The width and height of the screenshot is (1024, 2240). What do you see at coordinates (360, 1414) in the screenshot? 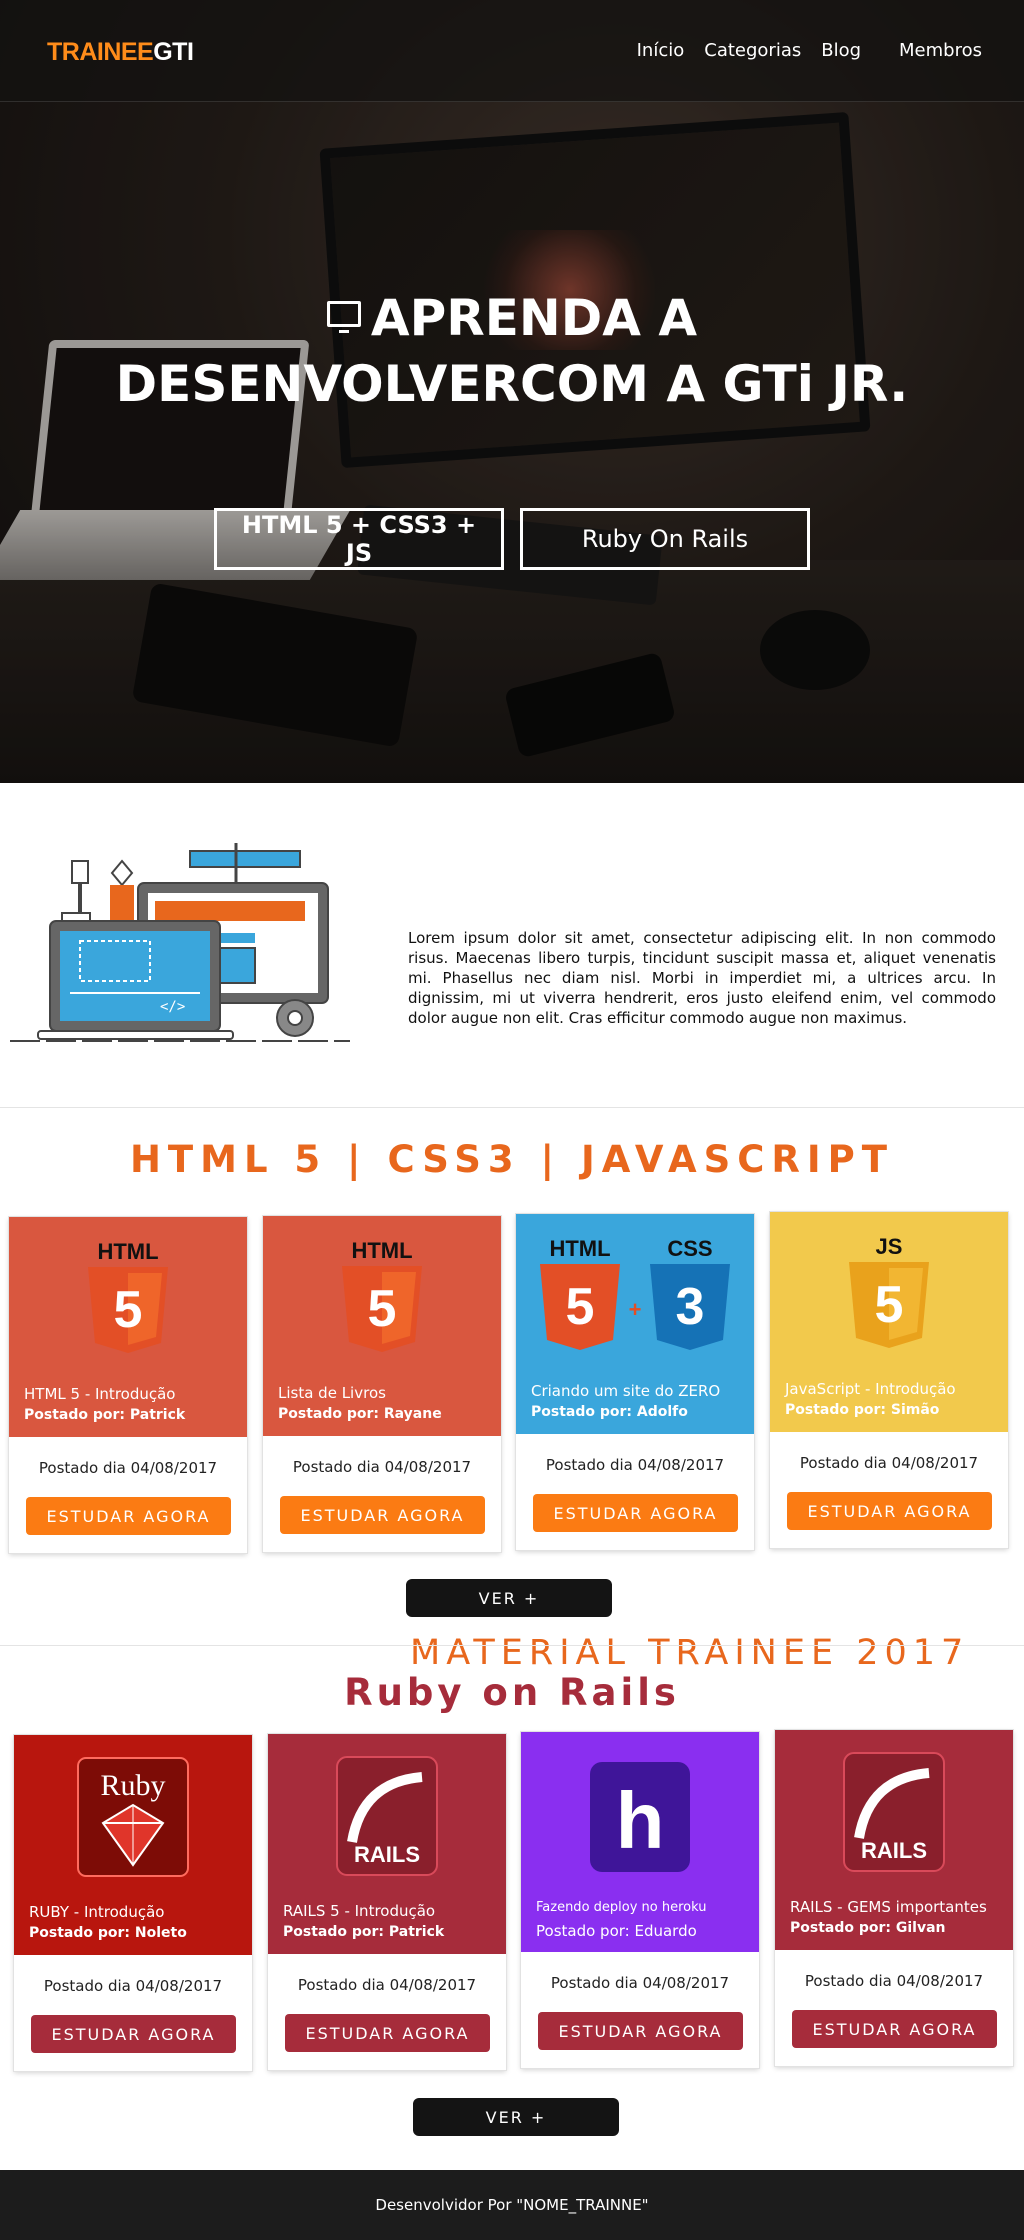
I see `card-author: Postado por: Rayane` at bounding box center [360, 1414].